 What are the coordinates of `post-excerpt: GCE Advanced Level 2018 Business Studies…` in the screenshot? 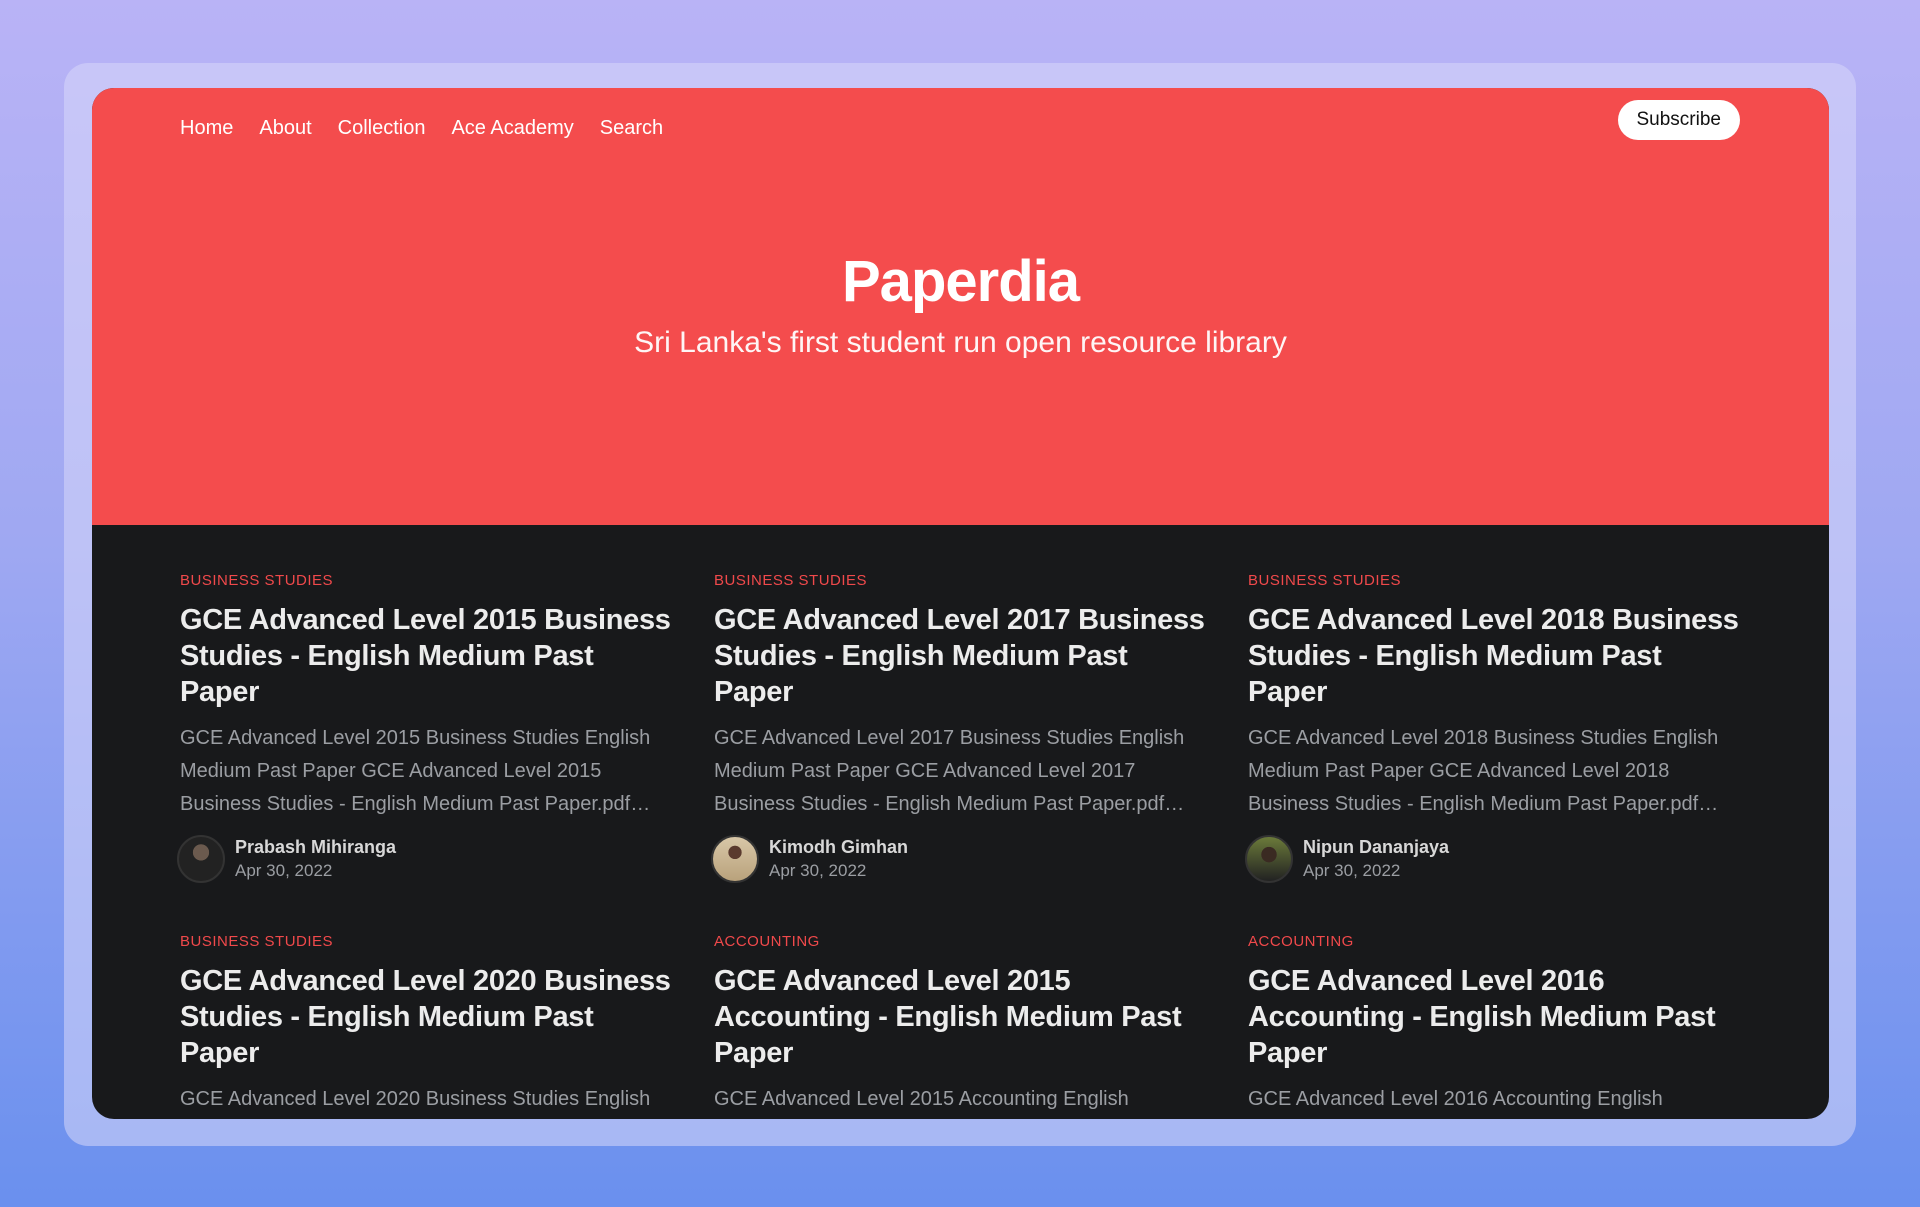 It's located at (1483, 771).